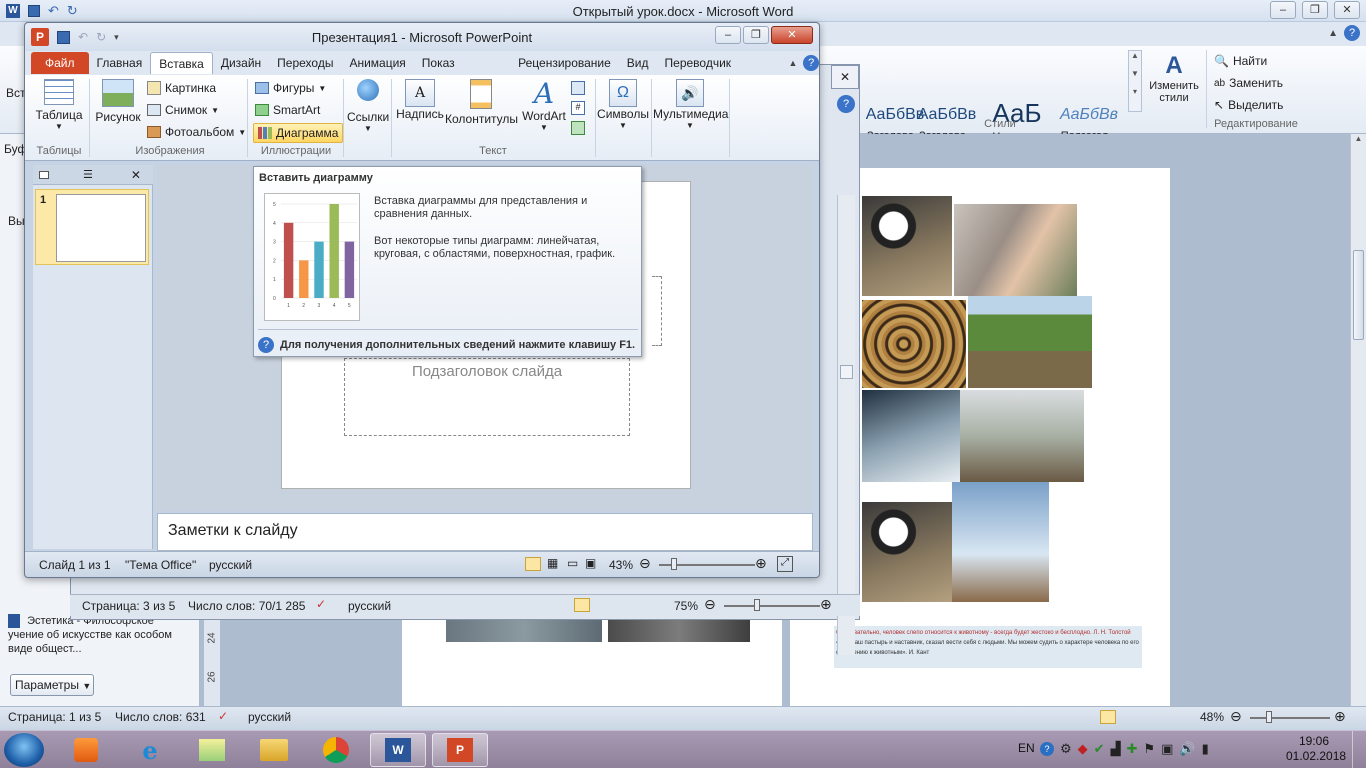  What do you see at coordinates (1352, 33) in the screenshot?
I see `word-help-icon: ?` at bounding box center [1352, 33].